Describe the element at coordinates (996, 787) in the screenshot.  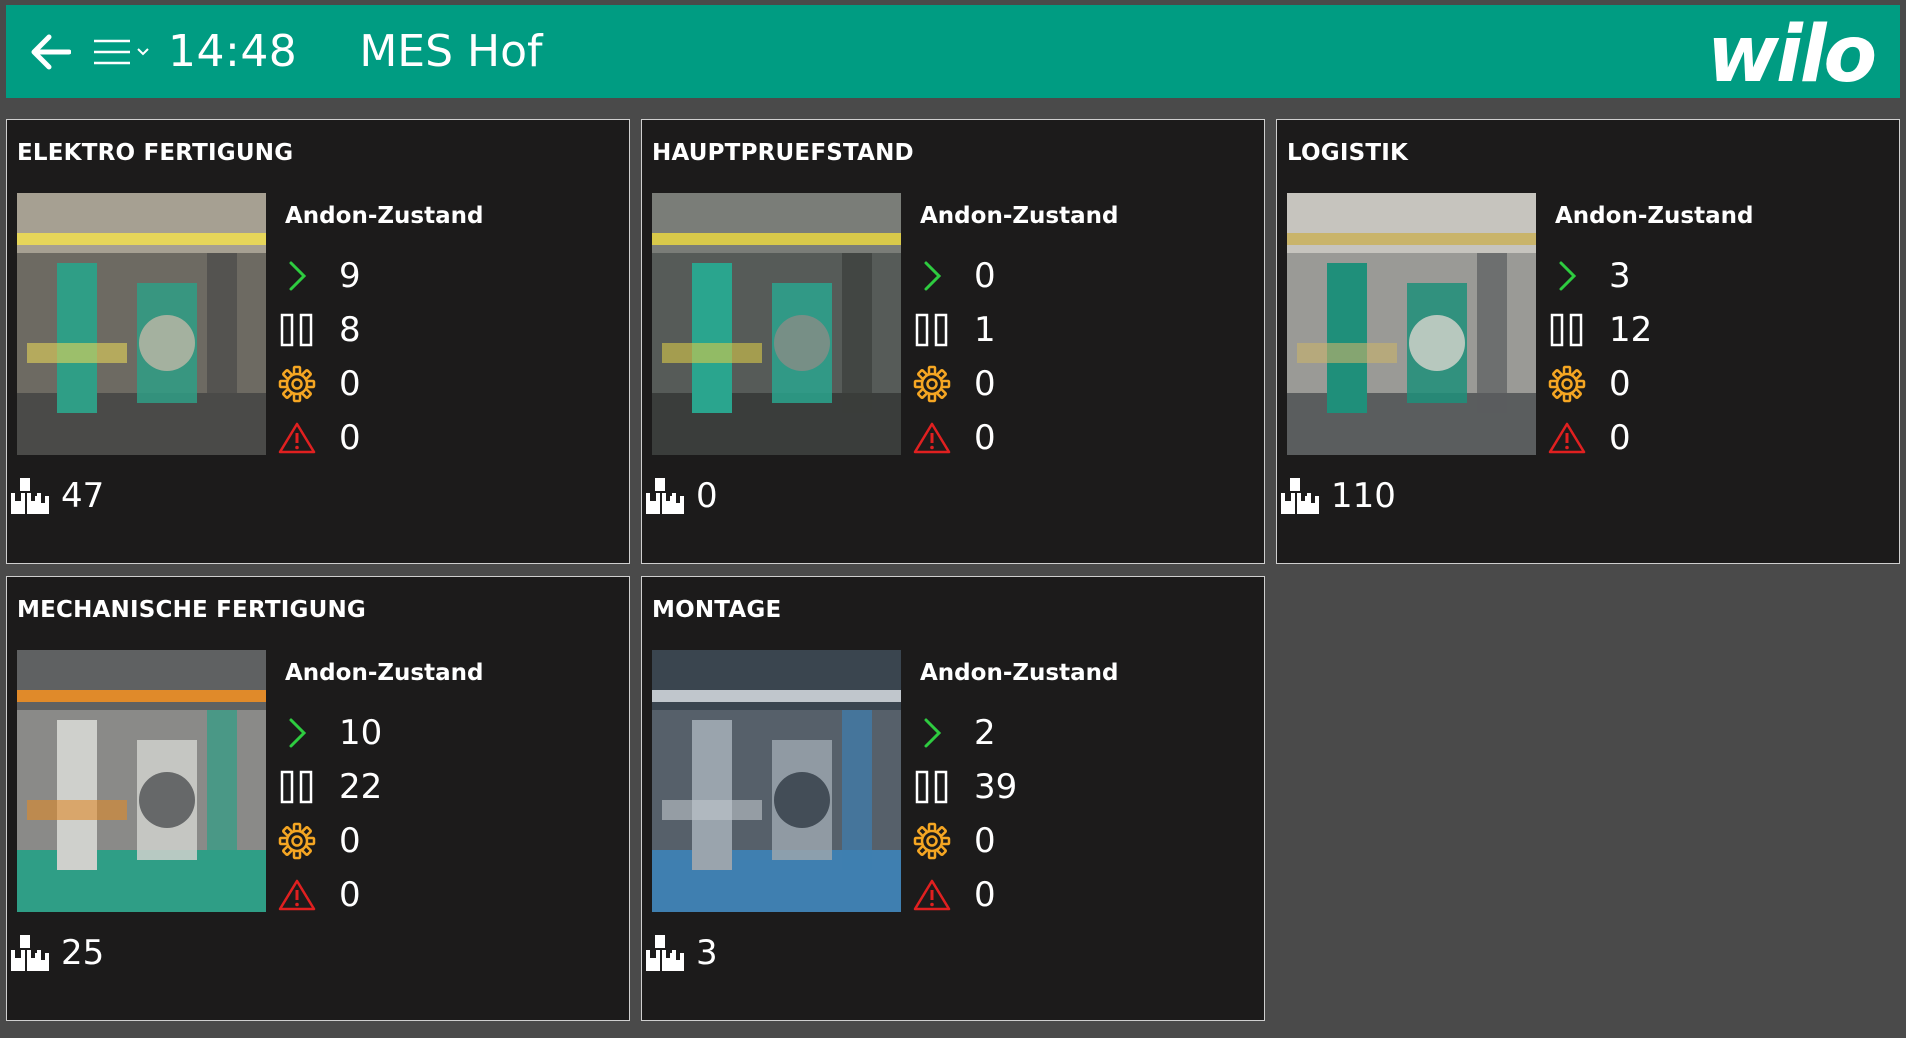
I see `paused-count: 39` at that location.